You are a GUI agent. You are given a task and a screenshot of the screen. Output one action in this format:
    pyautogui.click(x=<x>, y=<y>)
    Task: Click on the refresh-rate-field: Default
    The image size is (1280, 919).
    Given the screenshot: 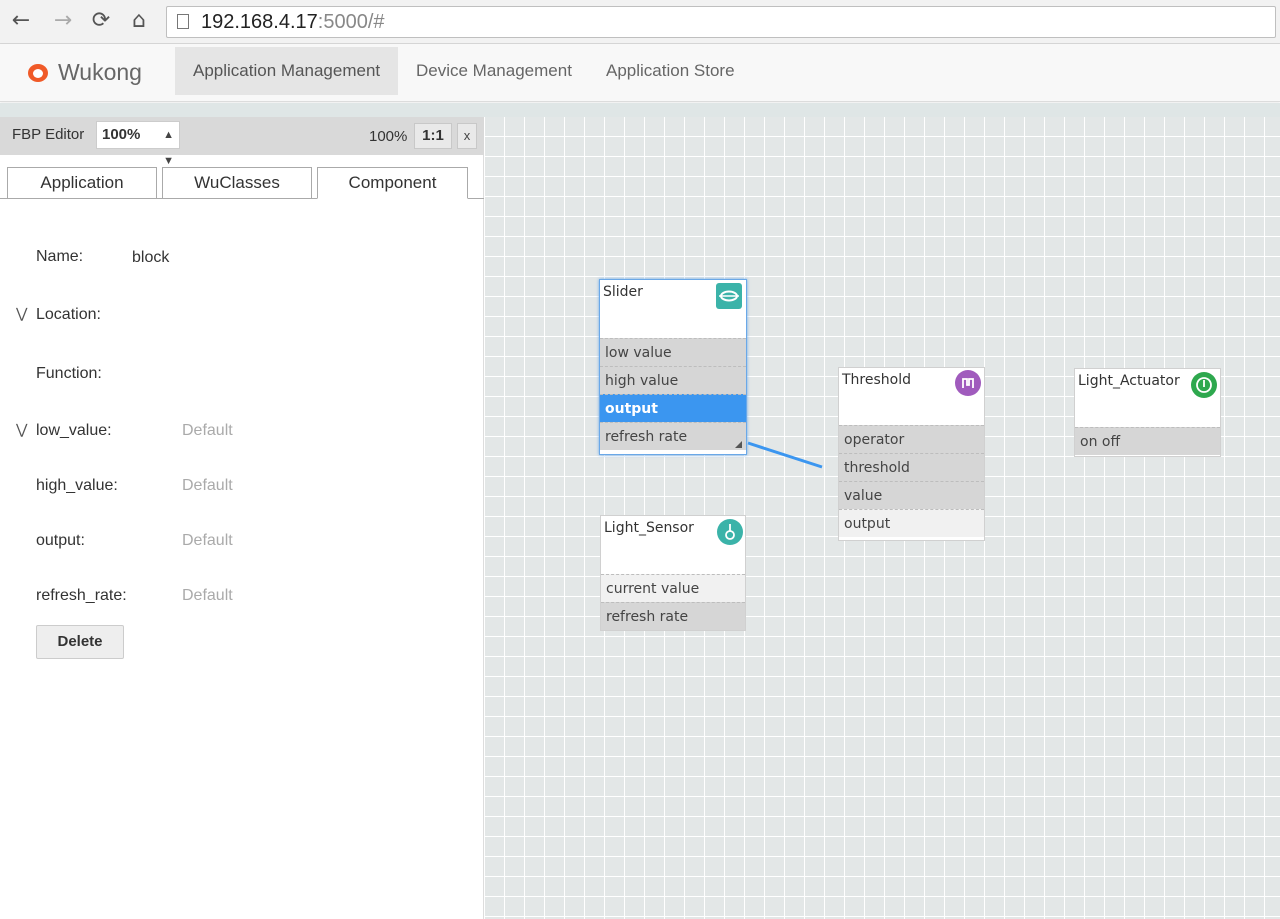 What is the action you would take?
    pyautogui.click(x=207, y=596)
    